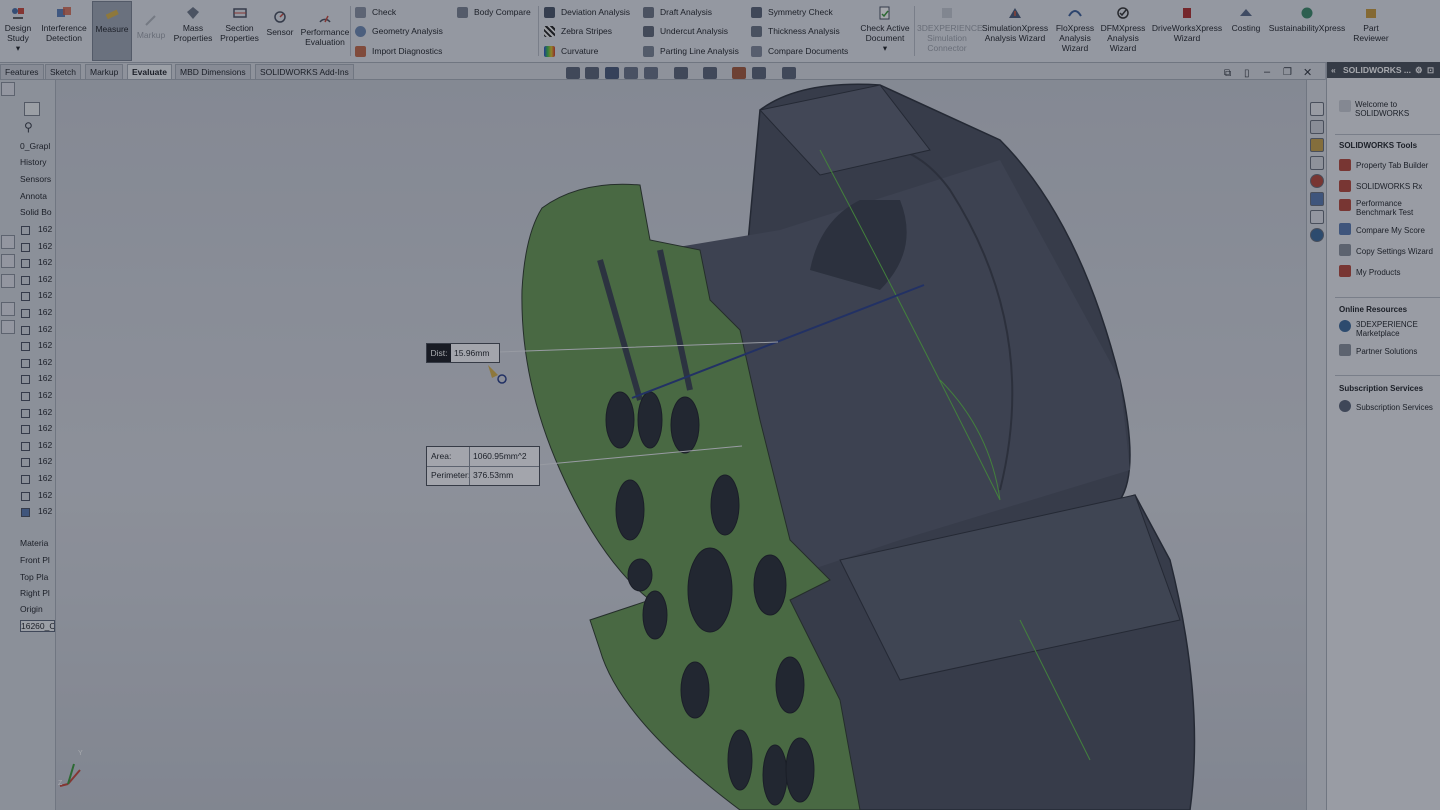 The height and width of the screenshot is (810, 1440). What do you see at coordinates (1333, 70) in the screenshot?
I see `collapse-icon: «` at bounding box center [1333, 70].